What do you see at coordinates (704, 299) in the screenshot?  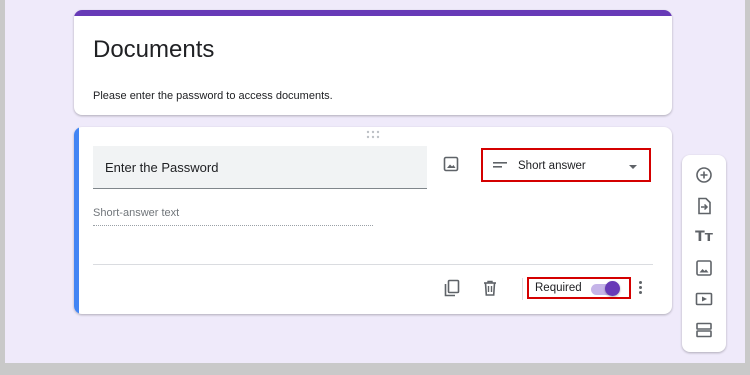 I see `add-video-icon` at bounding box center [704, 299].